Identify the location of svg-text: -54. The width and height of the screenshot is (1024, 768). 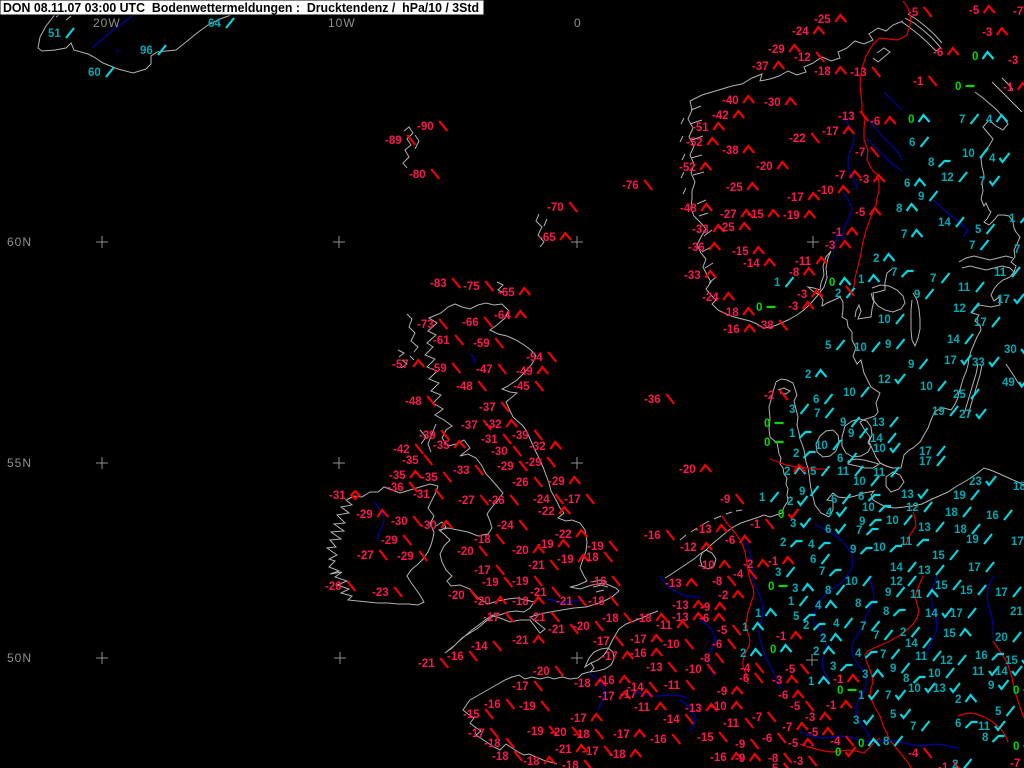
(534, 358).